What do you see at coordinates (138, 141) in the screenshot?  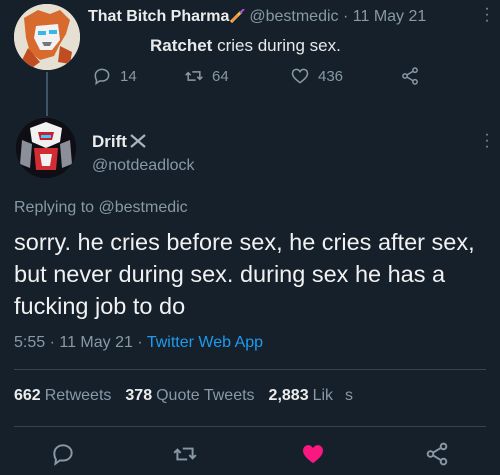 I see `crossed-swords-icon` at bounding box center [138, 141].